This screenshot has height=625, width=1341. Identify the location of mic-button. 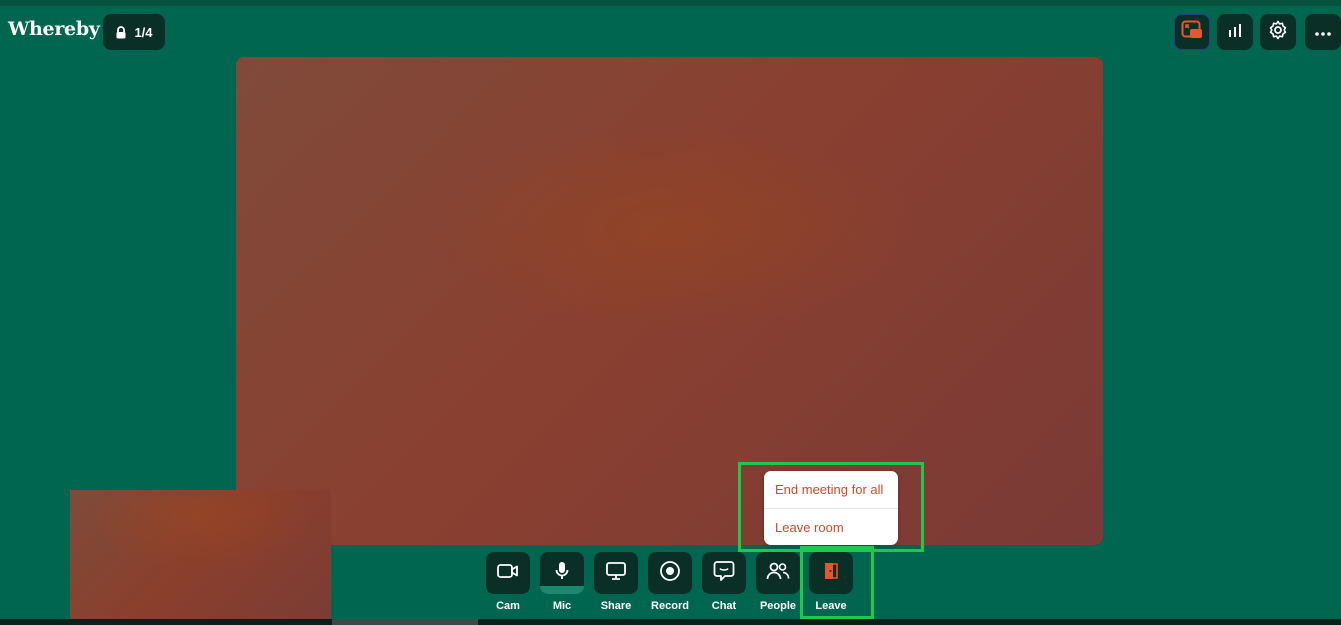
(562, 573).